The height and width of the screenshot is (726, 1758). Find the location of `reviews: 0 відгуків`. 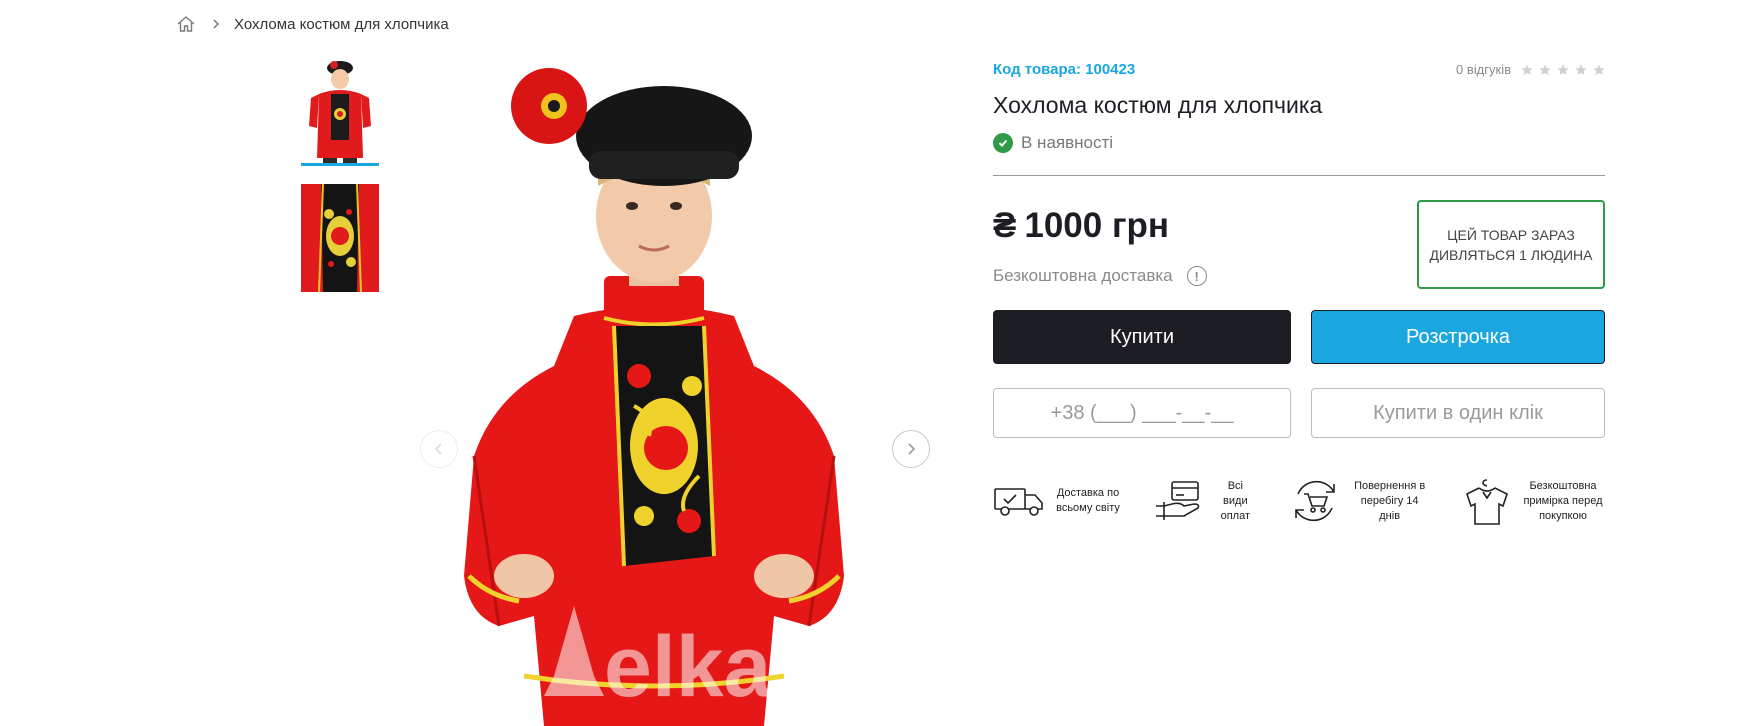

reviews: 0 відгуків is located at coordinates (1530, 69).